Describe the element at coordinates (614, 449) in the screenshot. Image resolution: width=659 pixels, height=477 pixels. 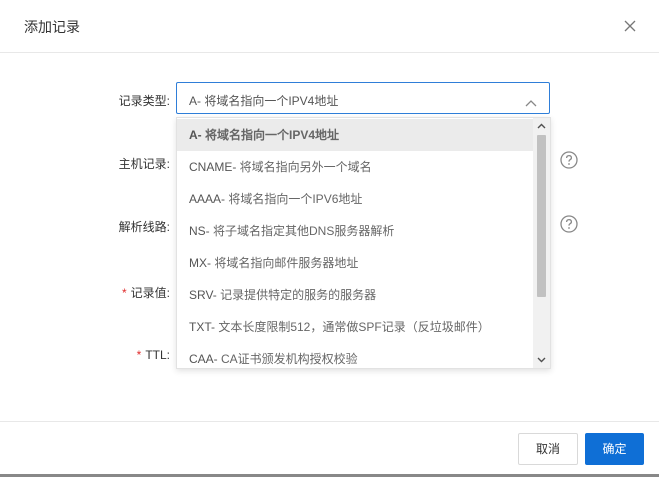
I see `confirm-button: 确定` at that location.